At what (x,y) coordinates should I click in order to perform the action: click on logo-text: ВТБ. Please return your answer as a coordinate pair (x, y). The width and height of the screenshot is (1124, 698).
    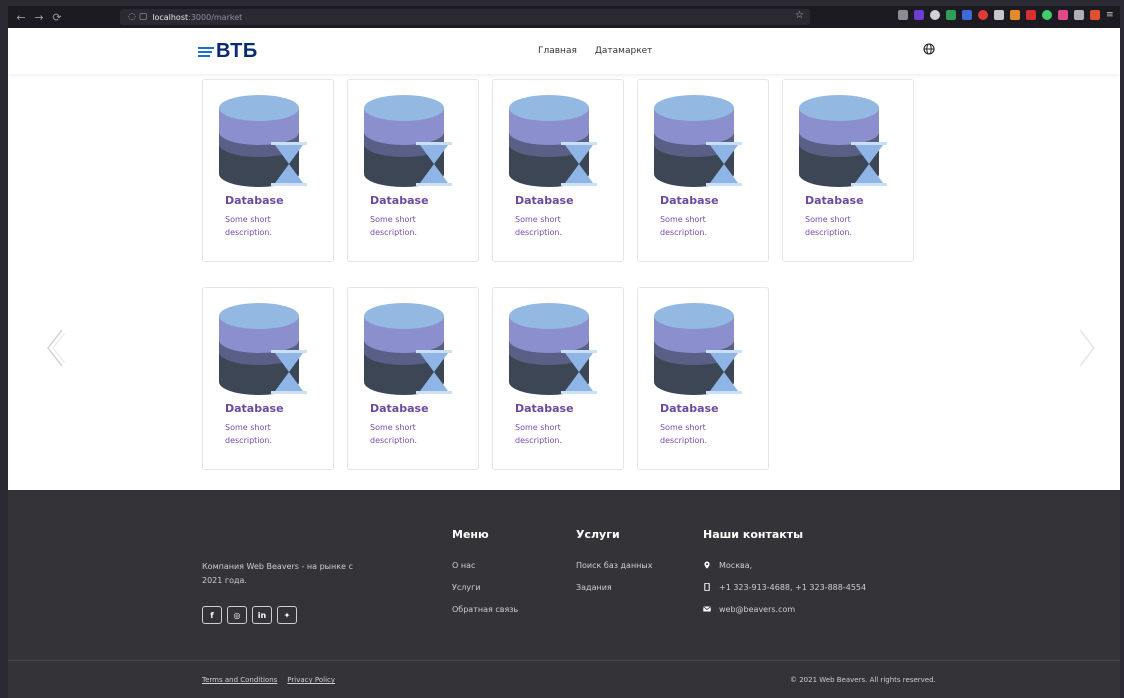
    Looking at the image, I should click on (237, 51).